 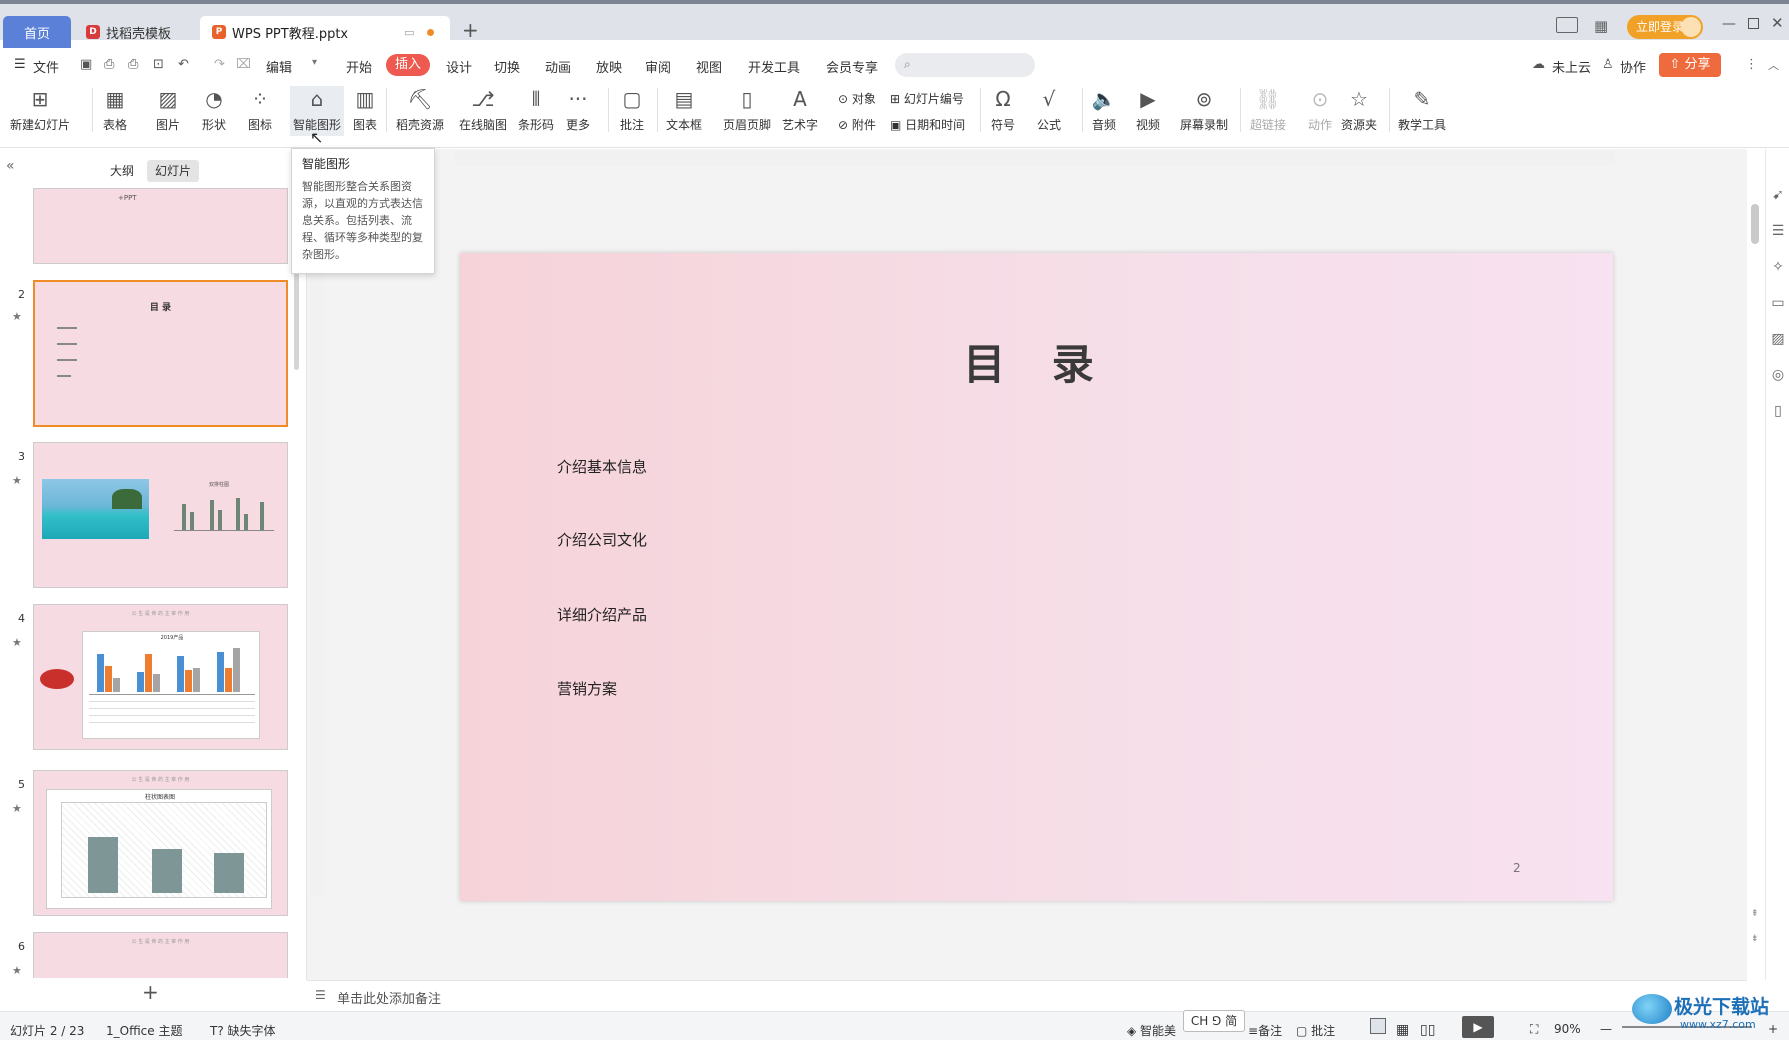 I want to click on monitor-icon: ▭, so click(x=409, y=32).